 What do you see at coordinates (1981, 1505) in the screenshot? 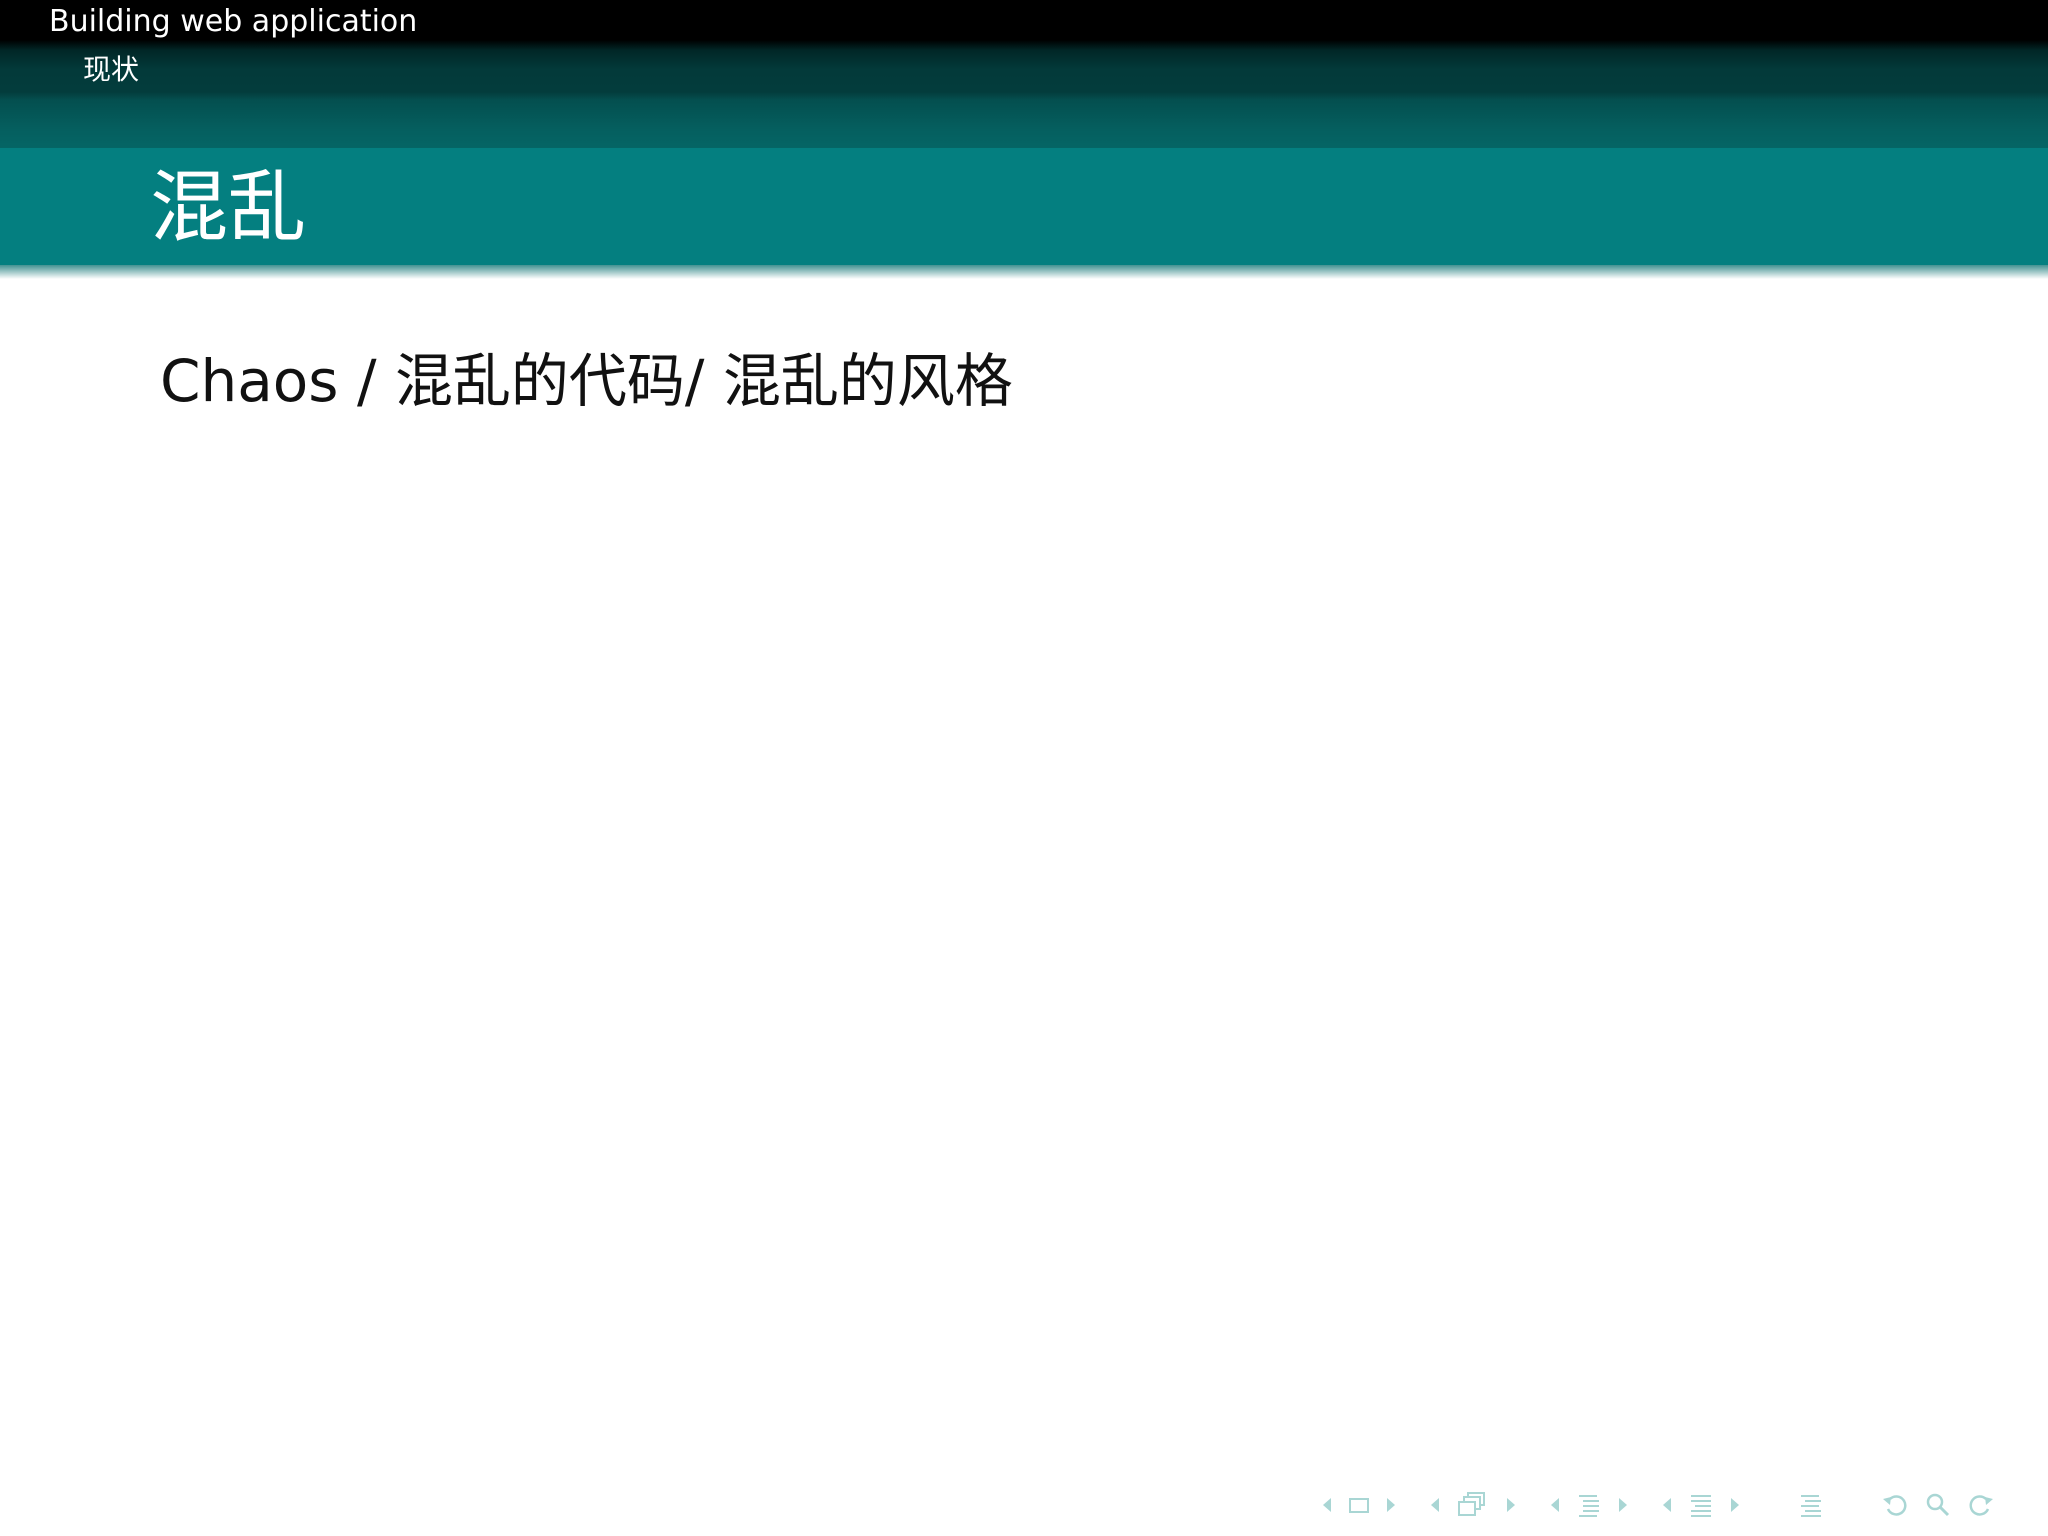
I see `forward-icon` at bounding box center [1981, 1505].